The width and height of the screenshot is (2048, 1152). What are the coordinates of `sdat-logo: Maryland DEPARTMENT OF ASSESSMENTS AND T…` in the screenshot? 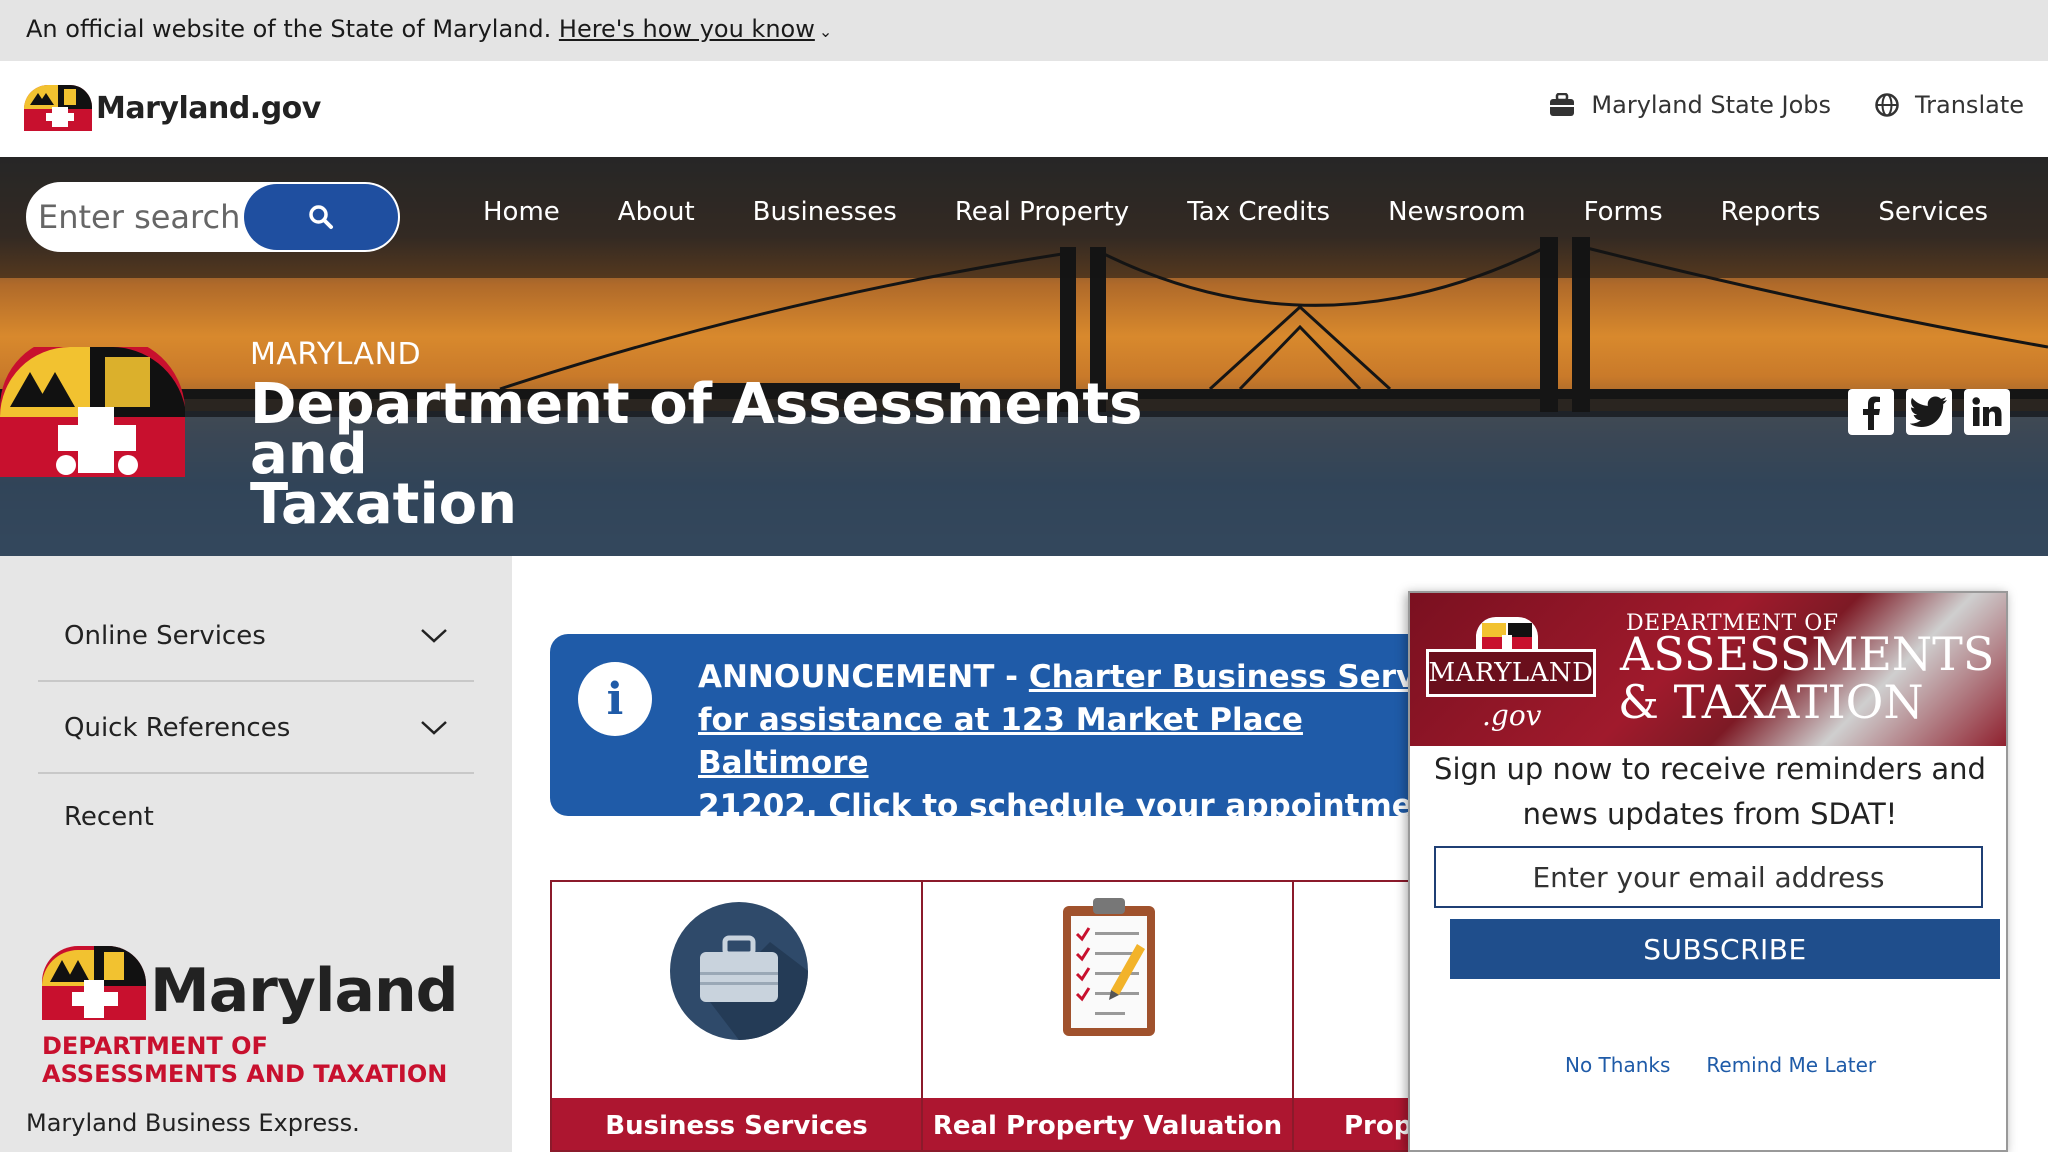 It's located at (250, 1017).